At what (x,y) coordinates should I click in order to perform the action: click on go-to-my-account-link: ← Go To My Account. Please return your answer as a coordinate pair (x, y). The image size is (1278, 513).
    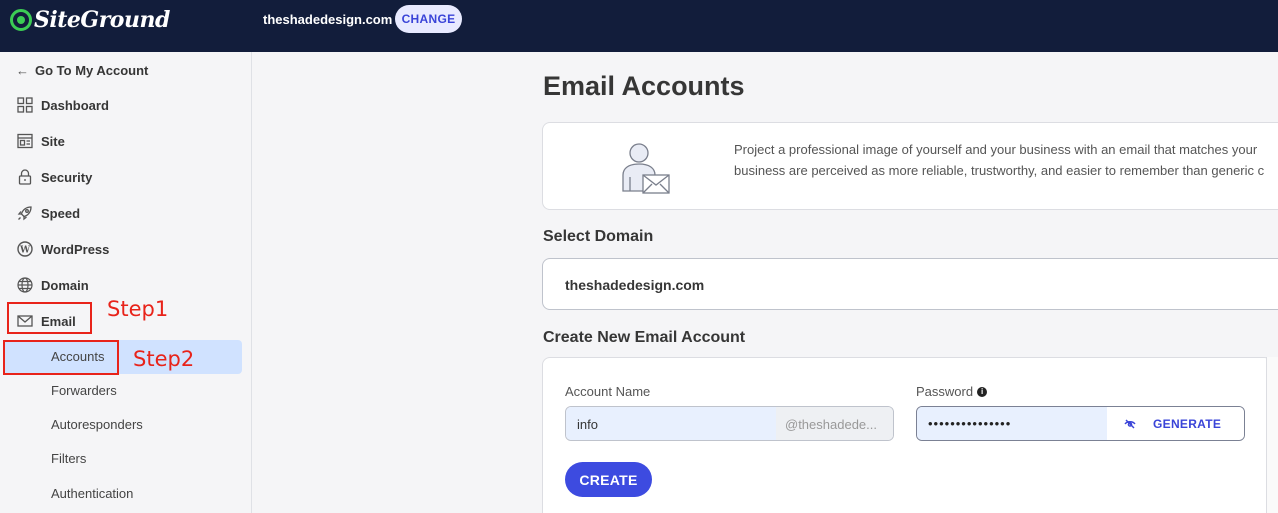
    Looking at the image, I should click on (82, 70).